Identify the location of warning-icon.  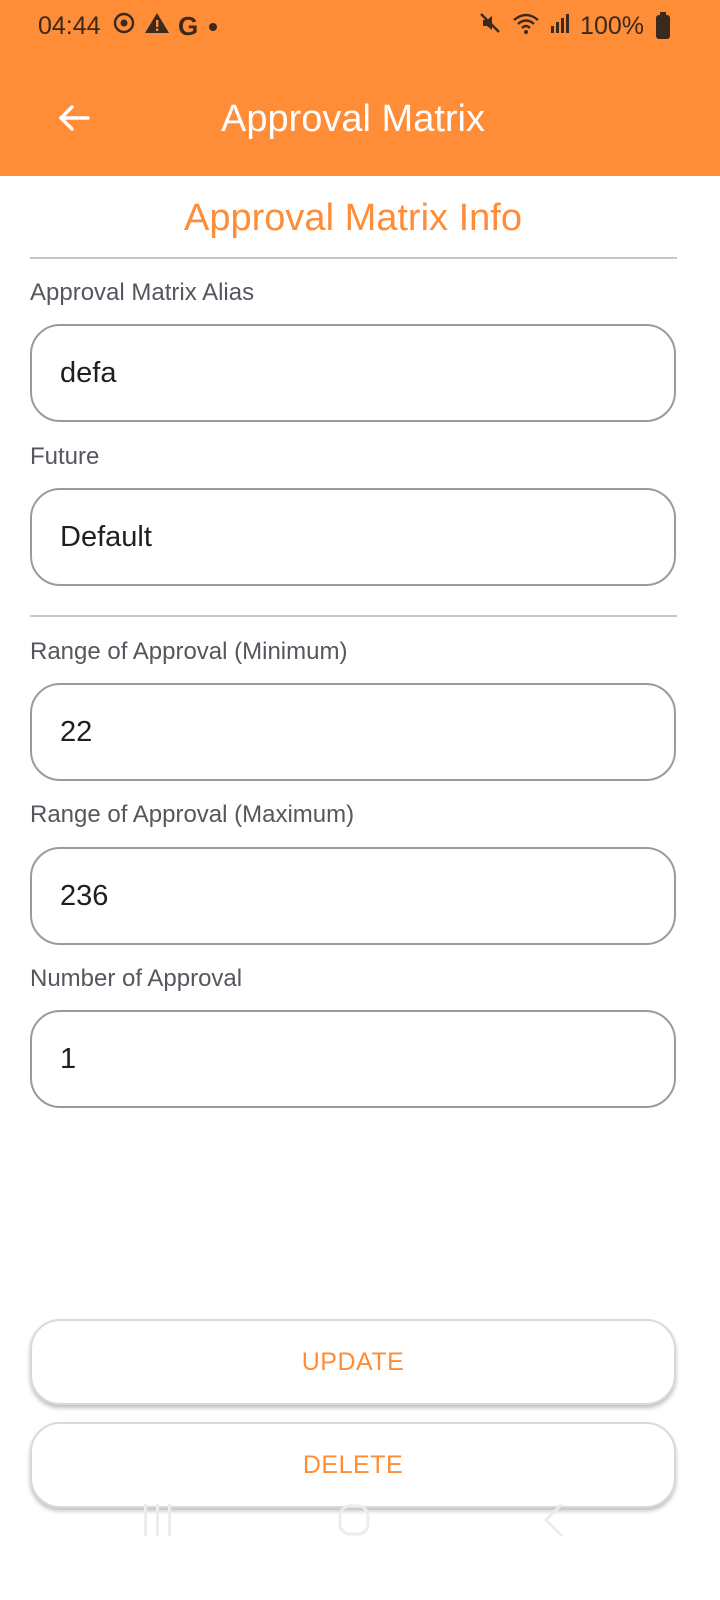
(157, 26).